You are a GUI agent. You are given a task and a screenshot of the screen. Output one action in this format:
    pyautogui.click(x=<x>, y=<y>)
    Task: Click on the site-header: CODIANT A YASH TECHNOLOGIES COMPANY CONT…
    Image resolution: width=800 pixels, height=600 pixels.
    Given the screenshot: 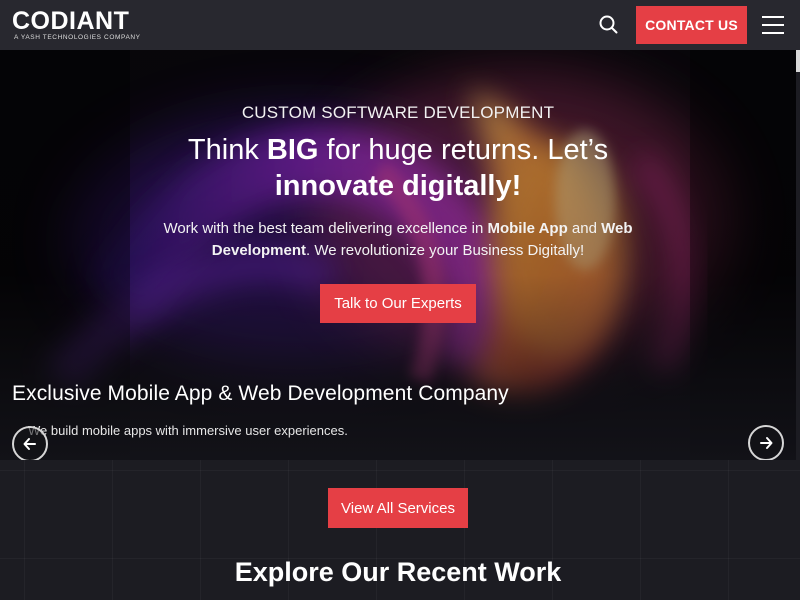 What is the action you would take?
    pyautogui.click(x=400, y=25)
    